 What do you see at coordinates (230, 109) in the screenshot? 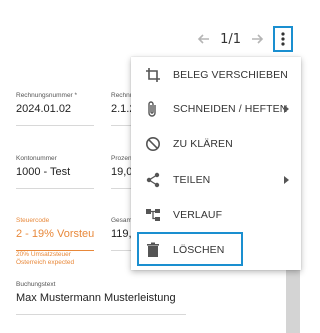
I see `menu-item-label: SCHNEIDEN / HEFTEN` at bounding box center [230, 109].